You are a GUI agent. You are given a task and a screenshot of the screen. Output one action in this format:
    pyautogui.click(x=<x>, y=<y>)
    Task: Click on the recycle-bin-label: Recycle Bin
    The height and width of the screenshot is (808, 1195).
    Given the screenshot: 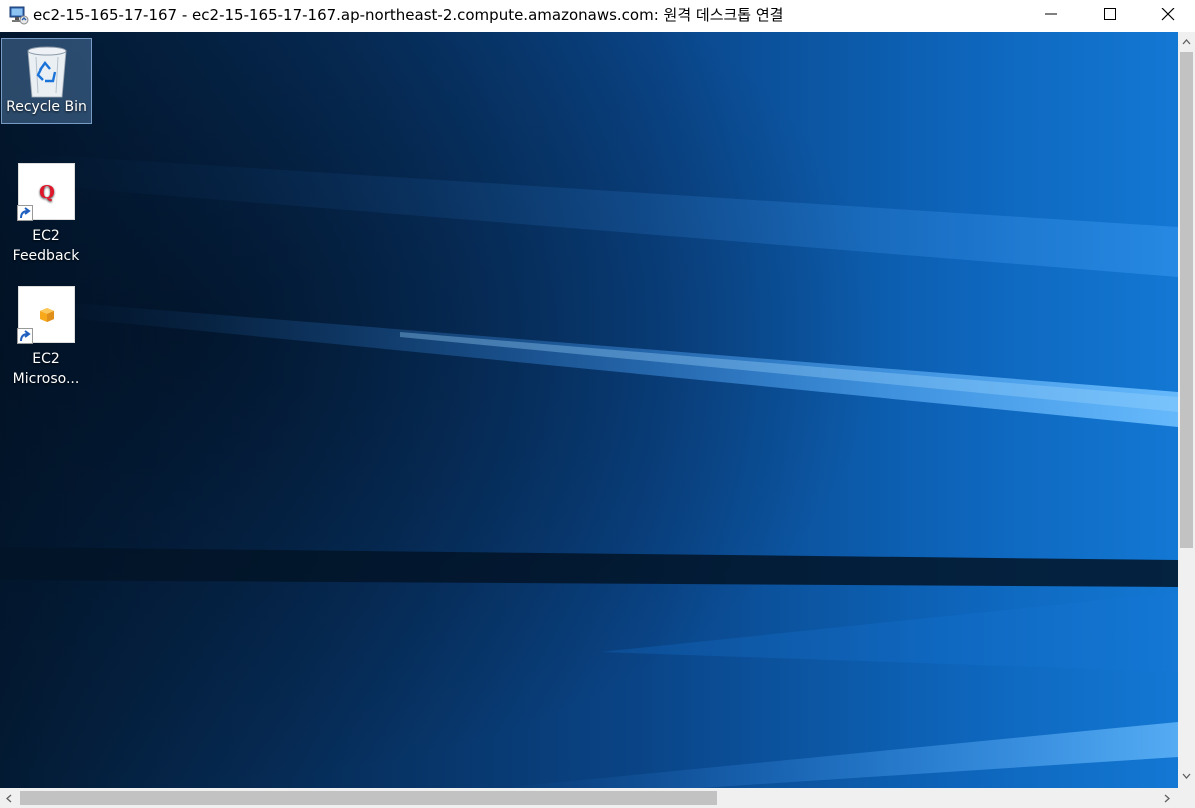 What is the action you would take?
    pyautogui.click(x=46, y=107)
    